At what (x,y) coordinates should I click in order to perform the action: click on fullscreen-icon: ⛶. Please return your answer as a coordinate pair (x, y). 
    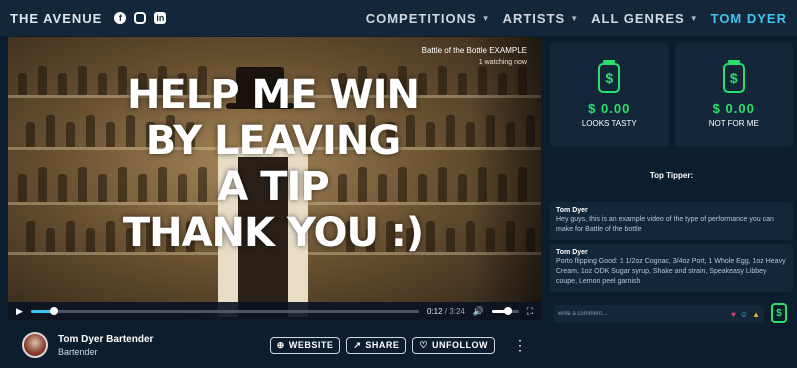
    Looking at the image, I should click on (530, 311).